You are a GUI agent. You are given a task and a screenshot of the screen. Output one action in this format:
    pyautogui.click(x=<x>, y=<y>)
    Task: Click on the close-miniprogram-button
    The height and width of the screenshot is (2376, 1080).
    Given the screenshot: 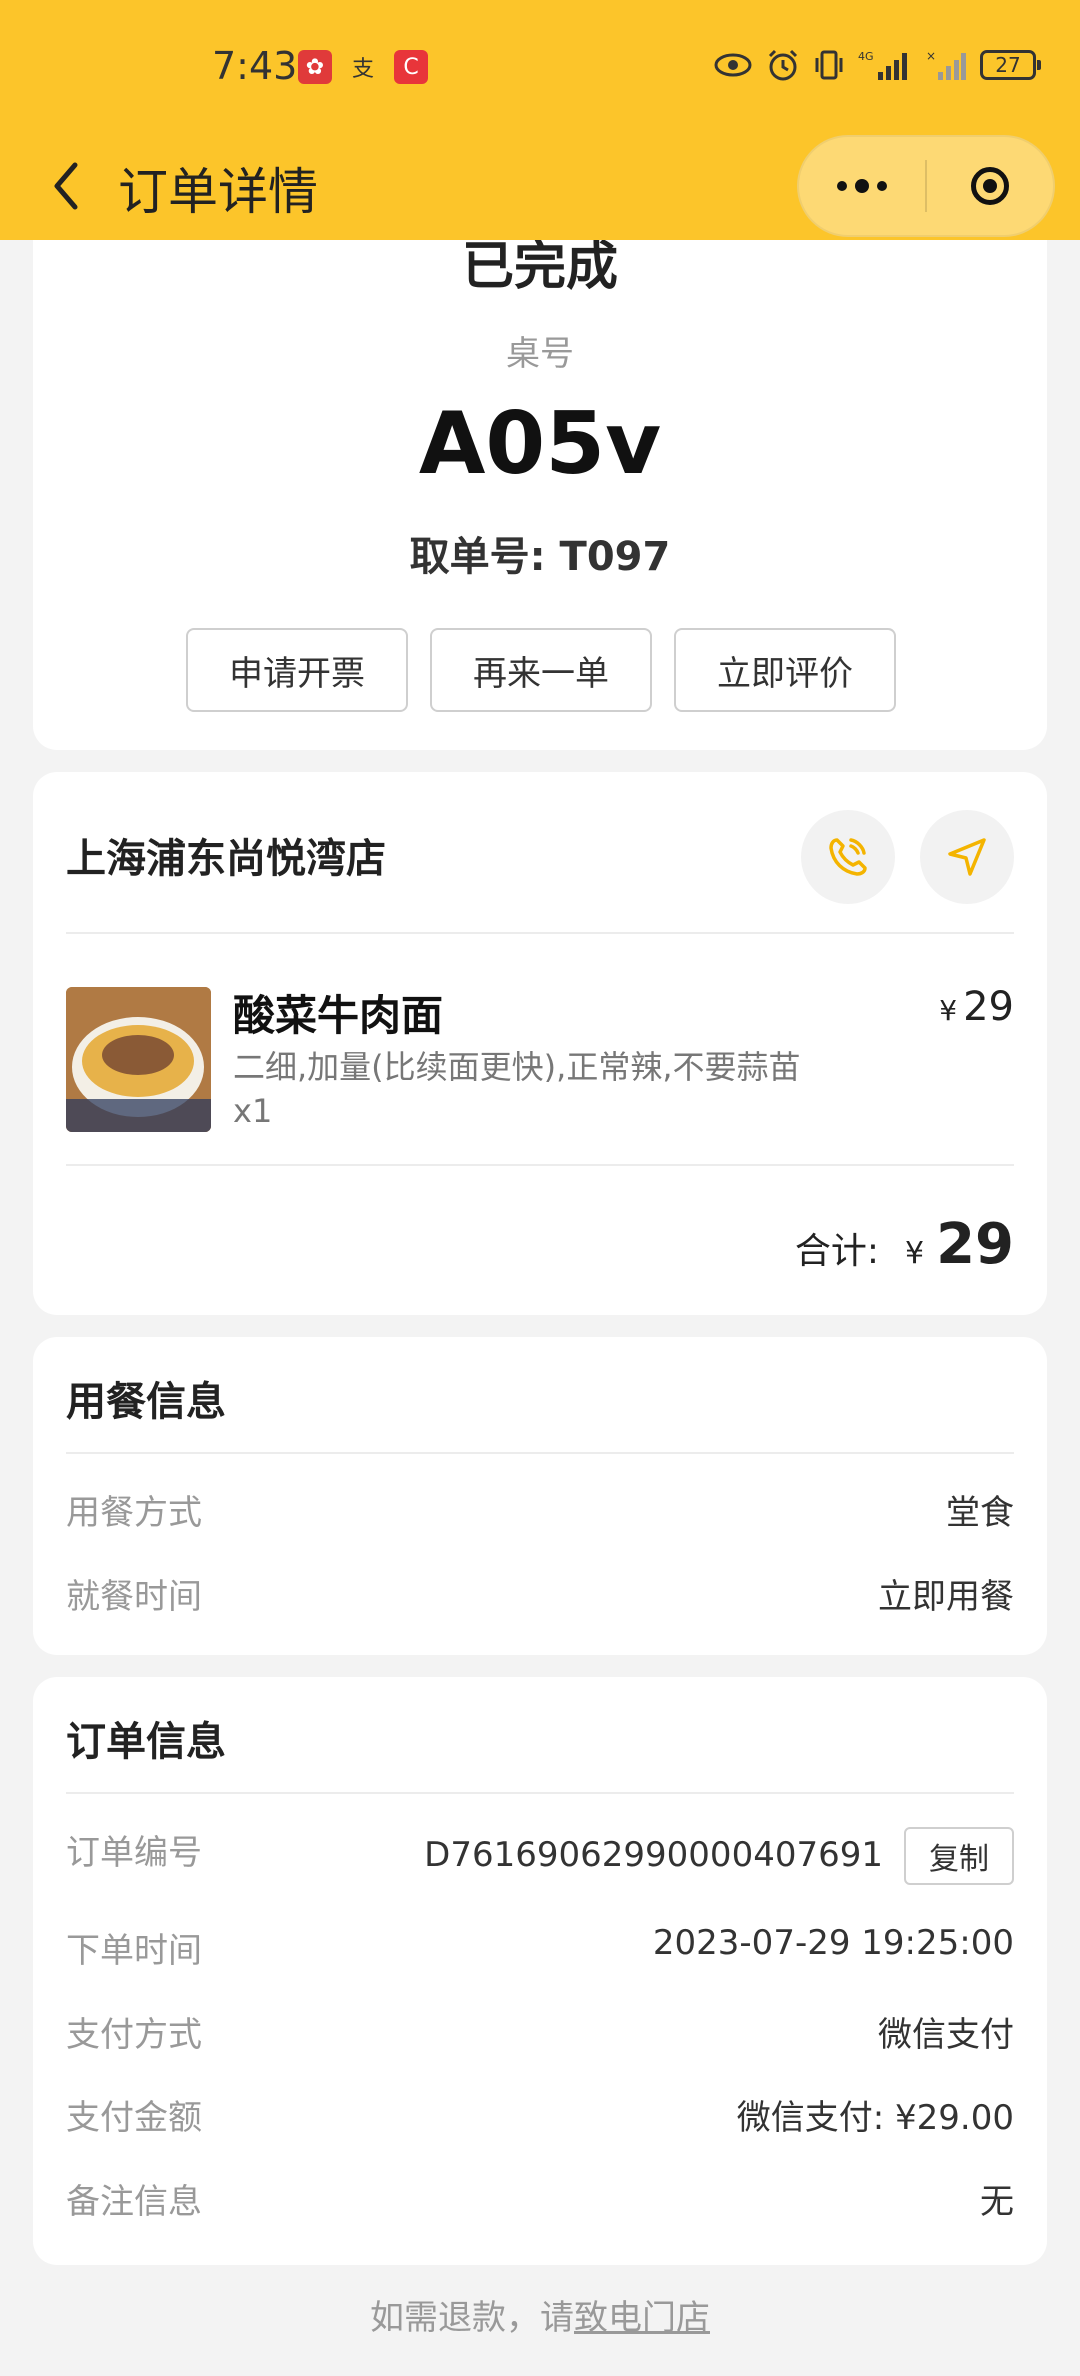 What is the action you would take?
    pyautogui.click(x=990, y=186)
    